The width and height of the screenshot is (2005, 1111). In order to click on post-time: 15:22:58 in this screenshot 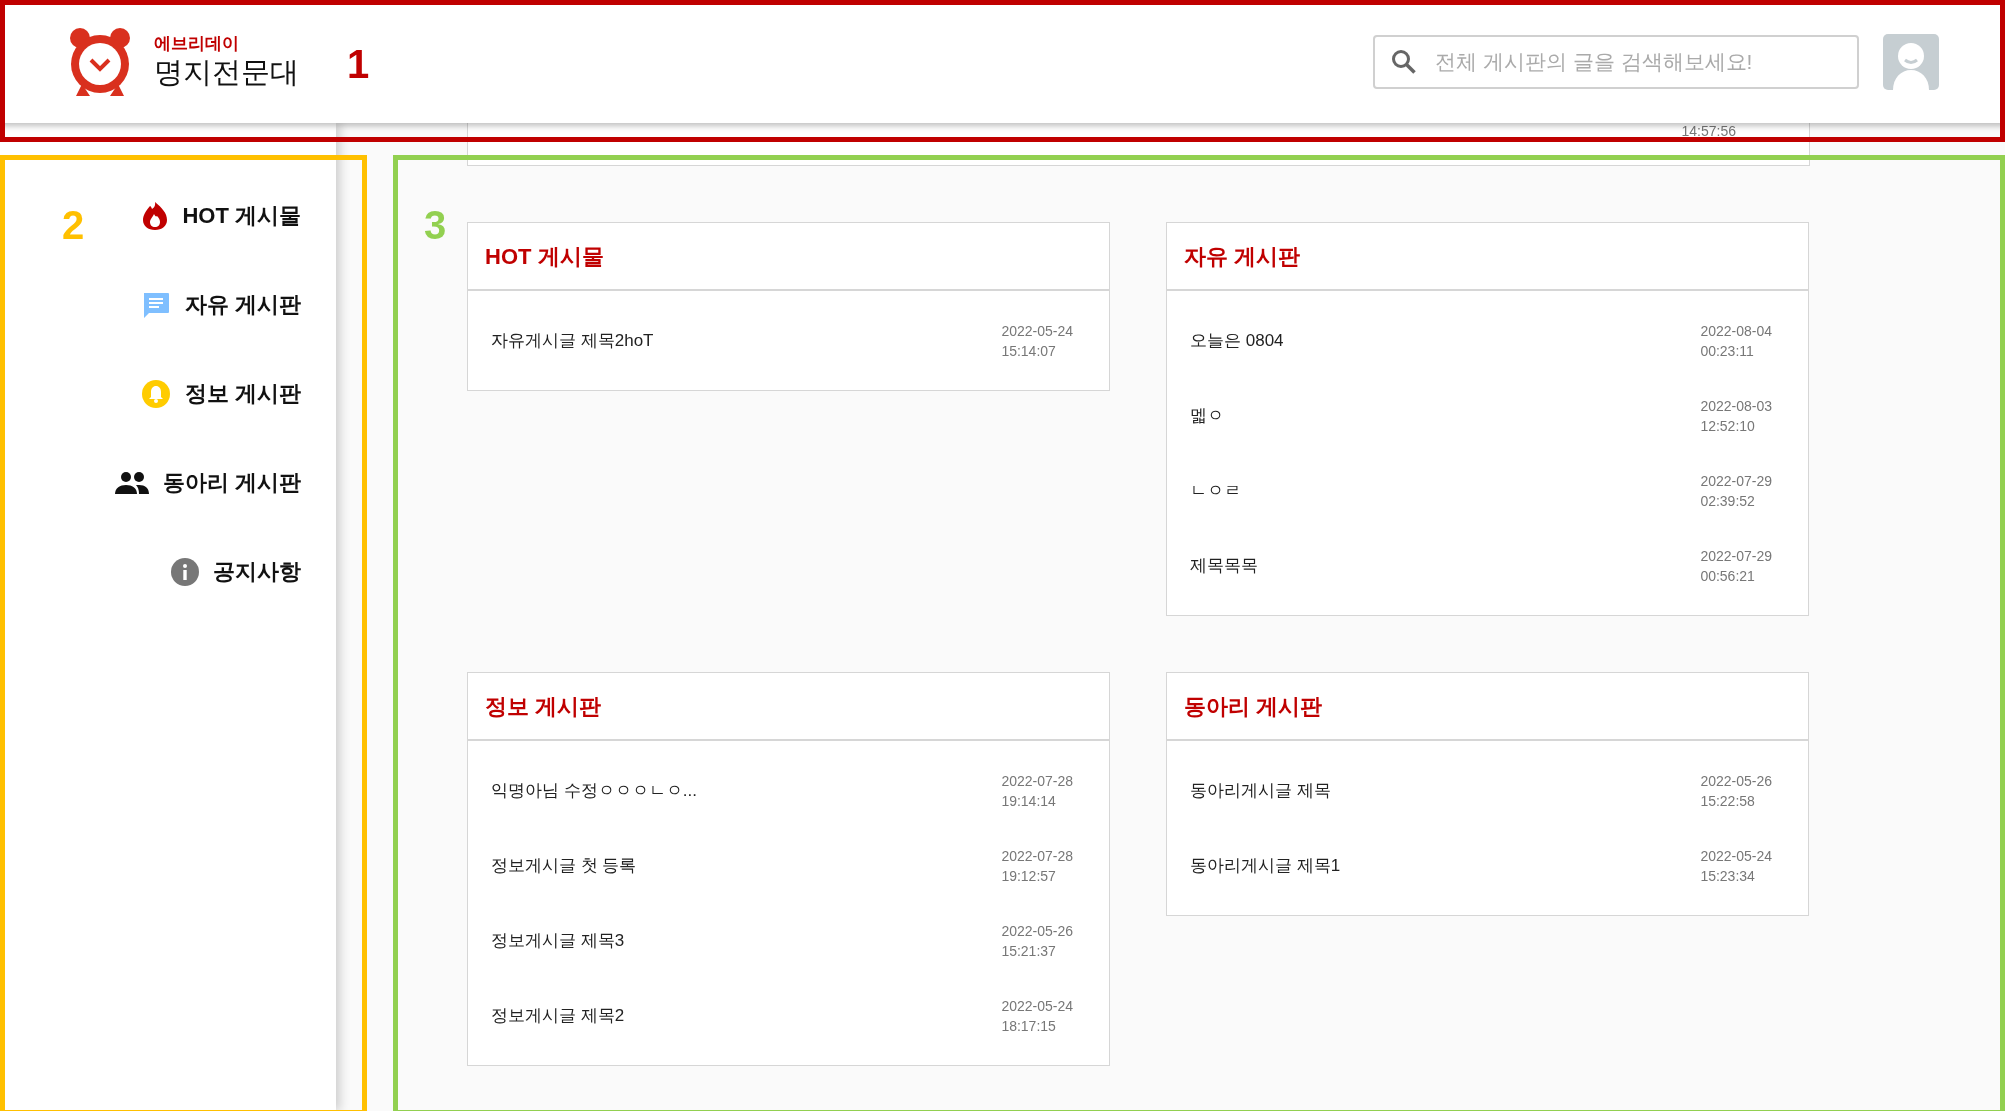, I will do `click(1728, 801)`.